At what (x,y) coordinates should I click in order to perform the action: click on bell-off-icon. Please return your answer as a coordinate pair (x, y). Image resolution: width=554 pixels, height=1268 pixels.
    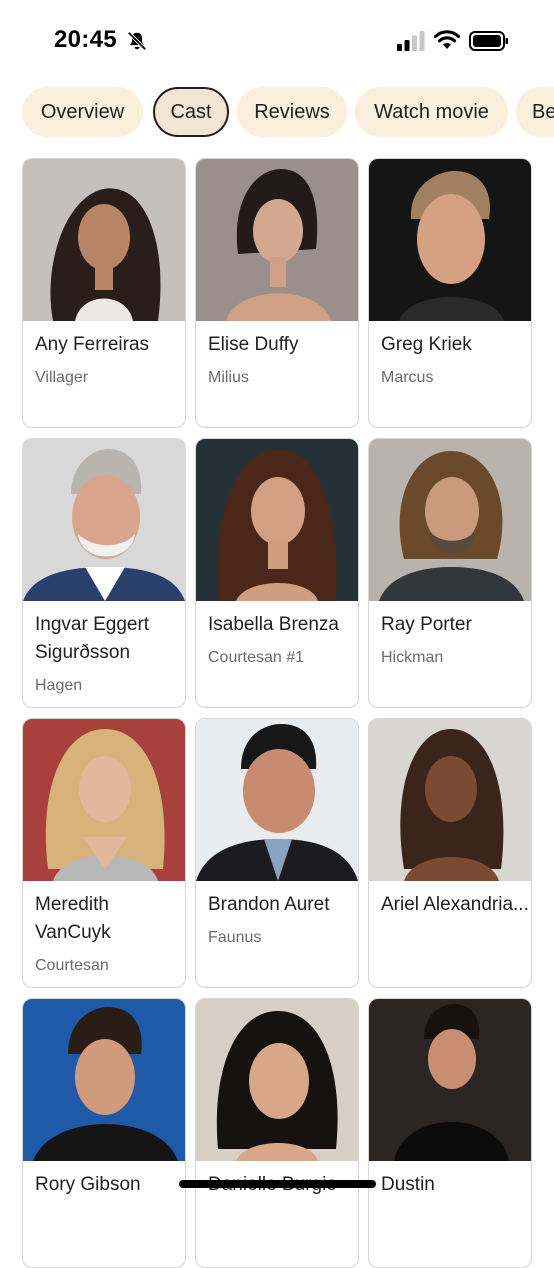
    Looking at the image, I should click on (137, 41).